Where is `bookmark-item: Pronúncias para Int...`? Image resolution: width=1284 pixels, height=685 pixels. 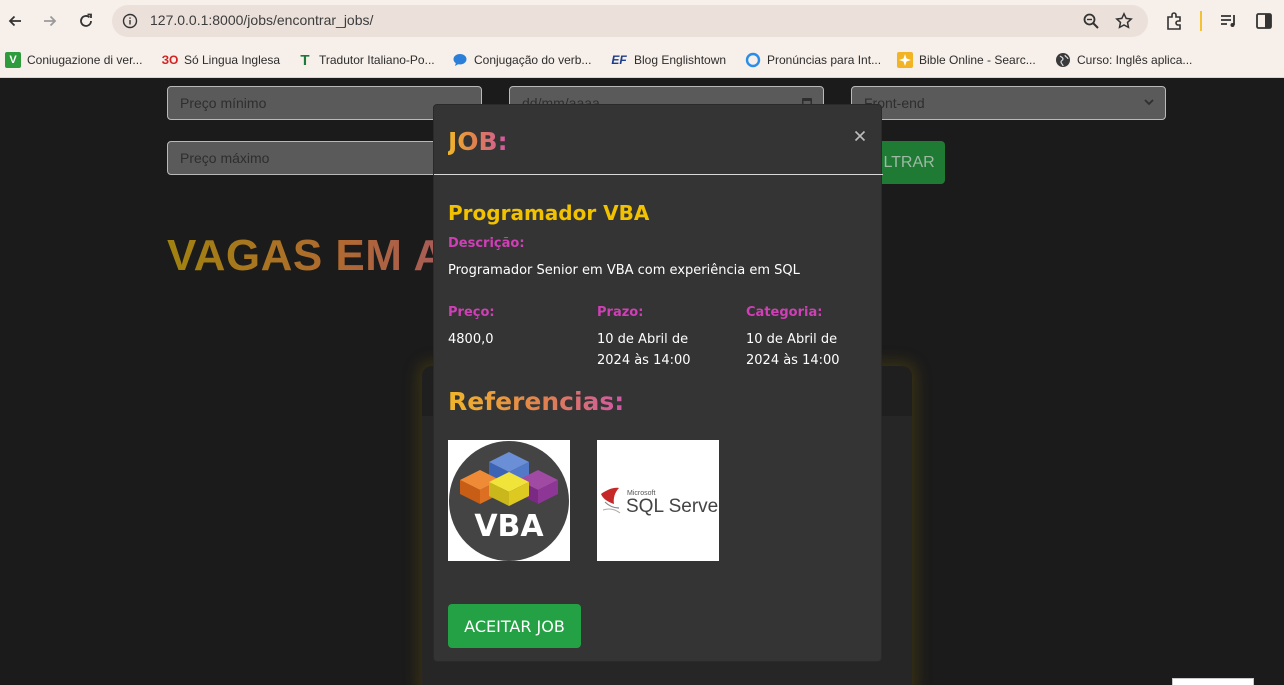 bookmark-item: Pronúncias para Int... is located at coordinates (813, 60).